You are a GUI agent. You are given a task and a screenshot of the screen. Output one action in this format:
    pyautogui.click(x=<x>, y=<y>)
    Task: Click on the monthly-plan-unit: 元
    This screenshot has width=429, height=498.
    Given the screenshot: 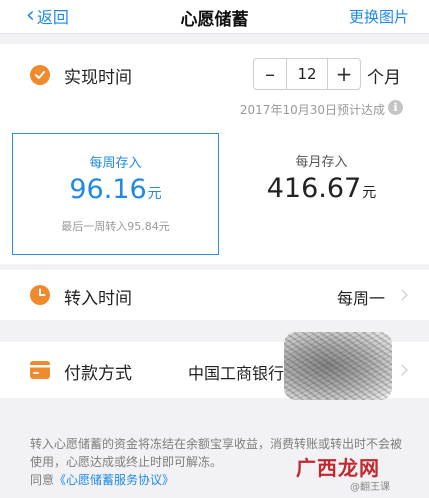 What is the action you would take?
    pyautogui.click(x=369, y=193)
    